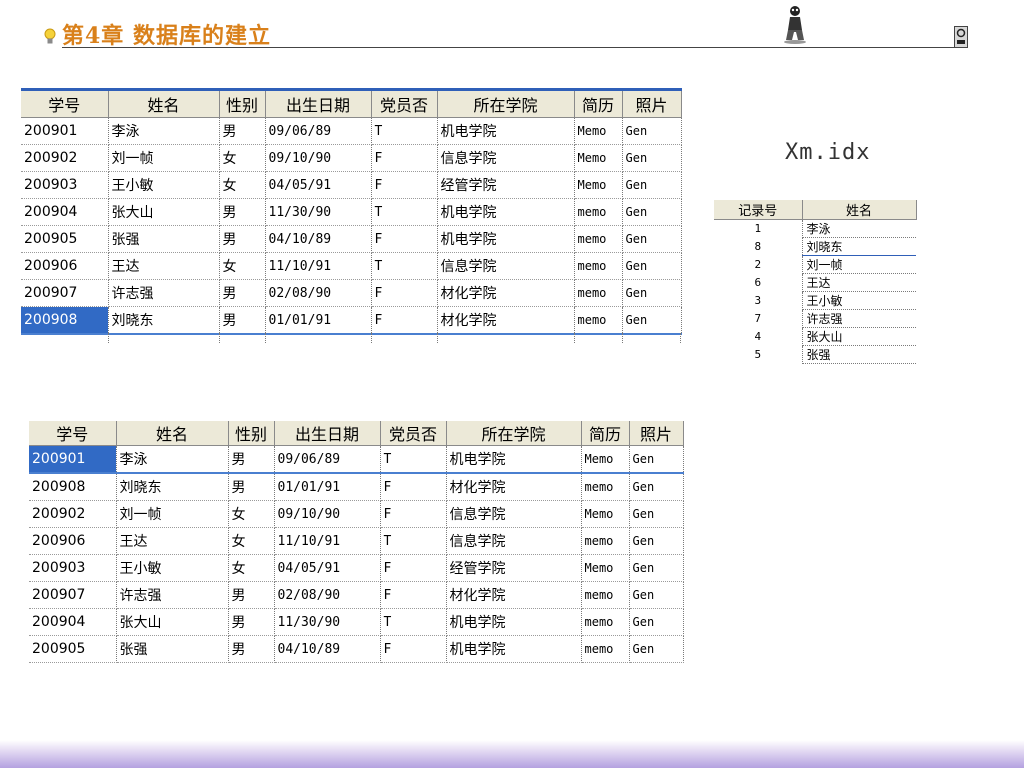 The height and width of the screenshot is (768, 1024). I want to click on index-row: 6 王达, so click(815, 282).